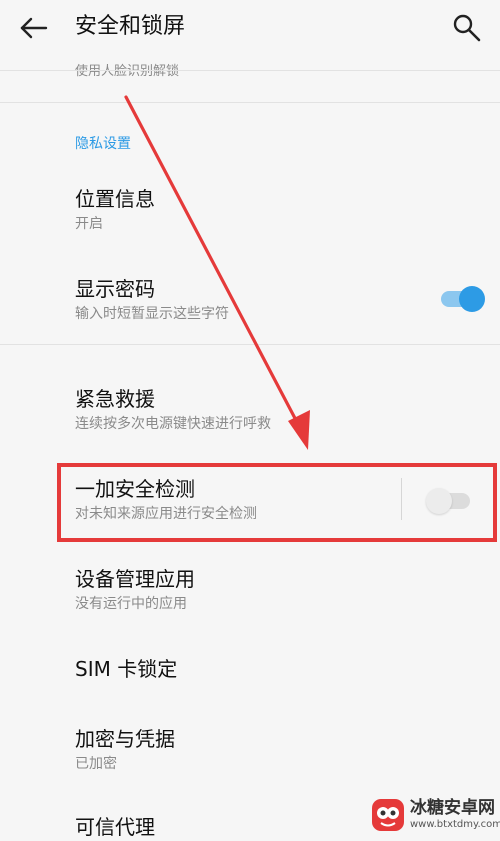 This screenshot has width=500, height=841. I want to click on show-password-toggle, so click(463, 299).